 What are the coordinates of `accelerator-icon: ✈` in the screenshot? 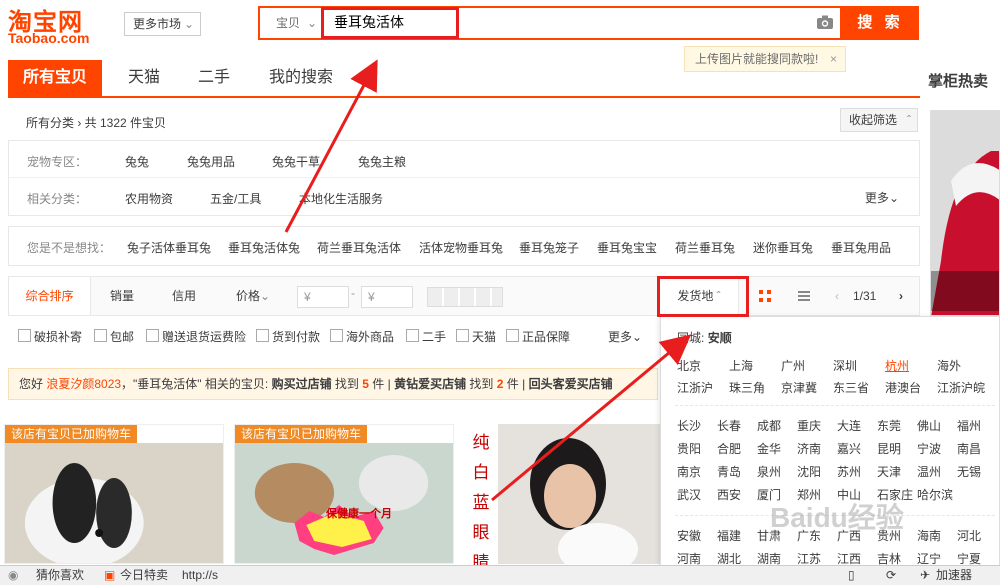 It's located at (925, 575).